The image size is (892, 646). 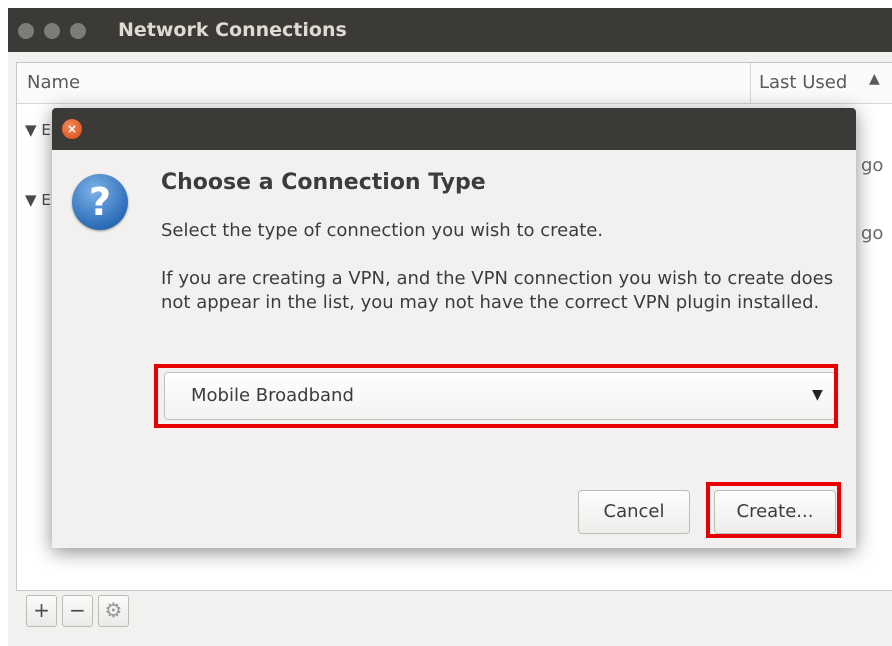 I want to click on dialog-close-icon: ×, so click(x=72, y=129).